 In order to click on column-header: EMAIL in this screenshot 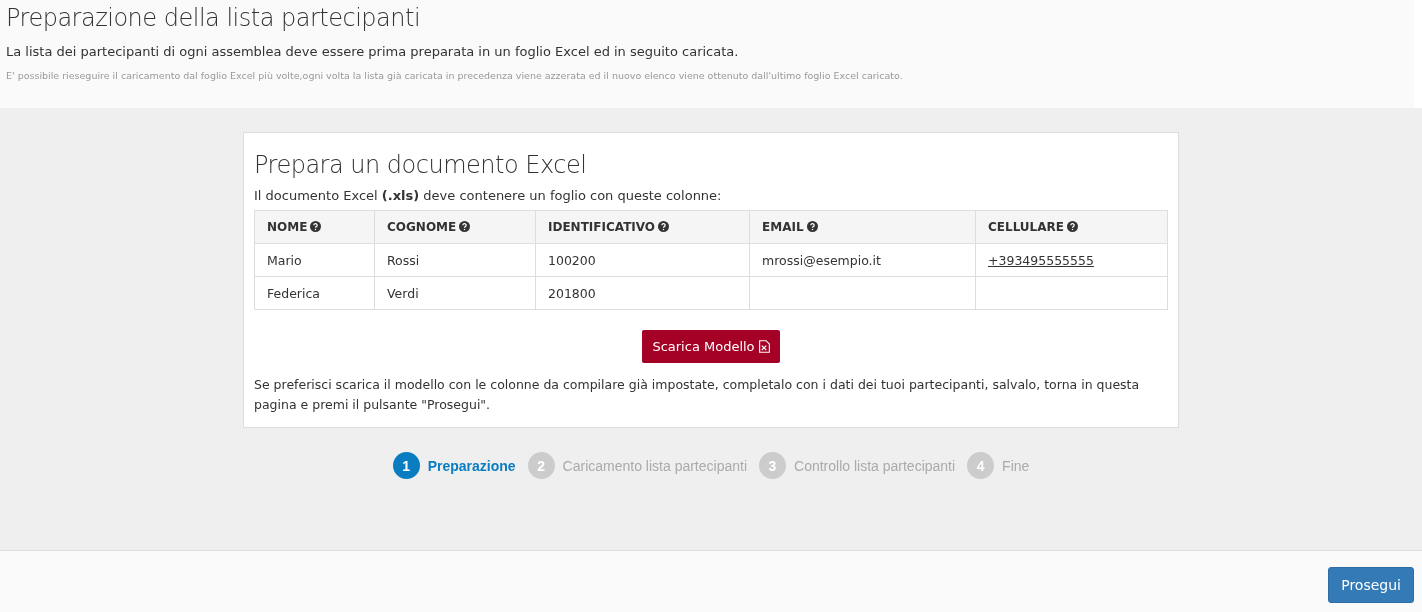, I will do `click(783, 227)`.